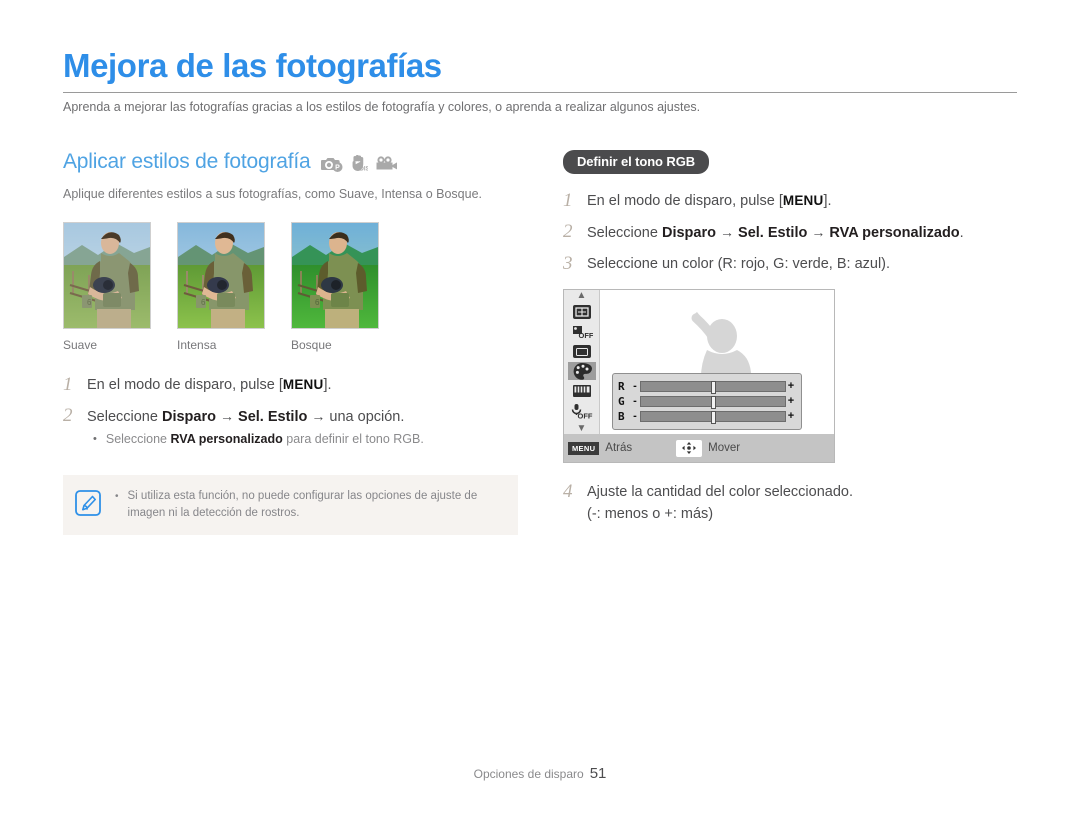 The width and height of the screenshot is (1080, 815). I want to click on rgb-track-g, so click(713, 402).